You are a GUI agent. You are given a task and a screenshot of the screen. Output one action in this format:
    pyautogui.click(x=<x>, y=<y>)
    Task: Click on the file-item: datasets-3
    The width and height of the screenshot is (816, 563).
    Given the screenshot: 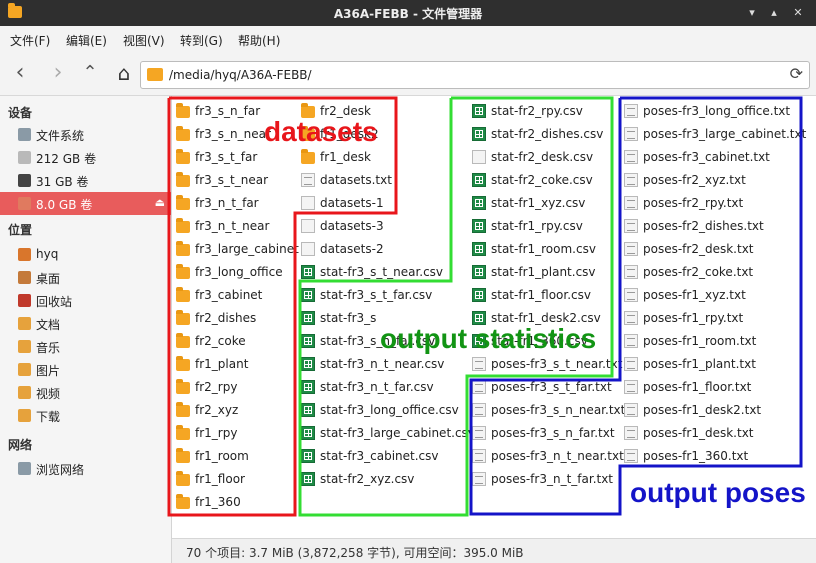 What is the action you would take?
    pyautogui.click(x=381, y=226)
    